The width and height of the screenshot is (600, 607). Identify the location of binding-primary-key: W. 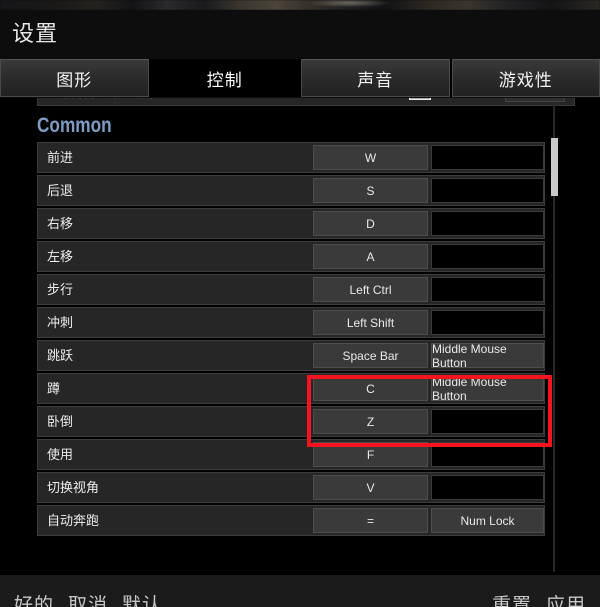
(370, 157).